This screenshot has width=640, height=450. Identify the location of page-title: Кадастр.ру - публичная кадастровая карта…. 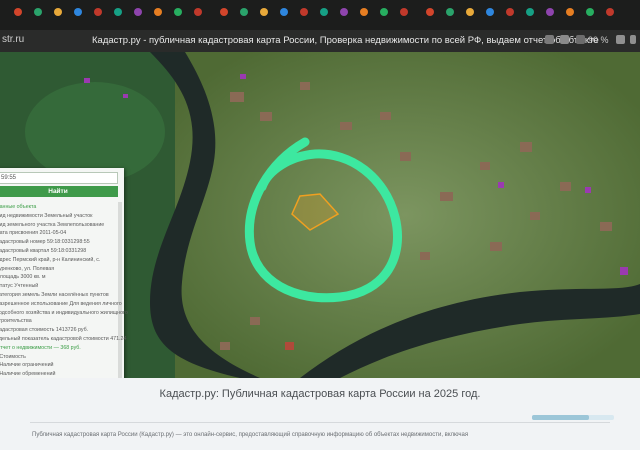
(345, 40).